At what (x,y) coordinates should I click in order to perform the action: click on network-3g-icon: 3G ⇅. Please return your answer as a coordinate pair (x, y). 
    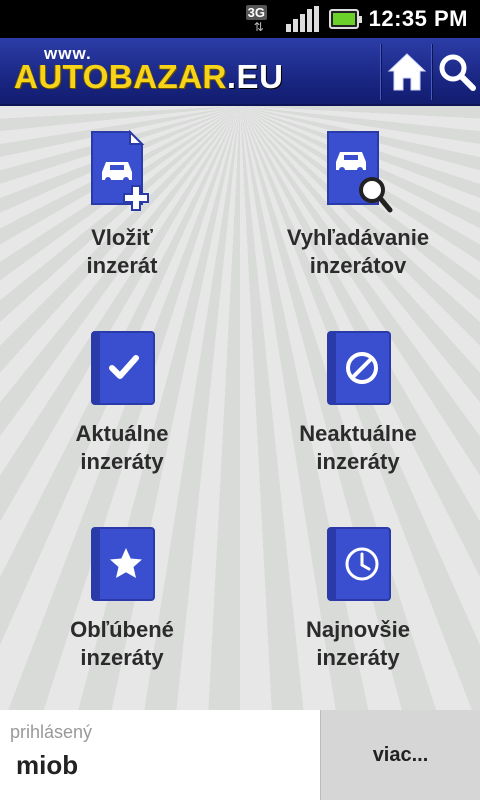
    Looking at the image, I should click on (256, 19).